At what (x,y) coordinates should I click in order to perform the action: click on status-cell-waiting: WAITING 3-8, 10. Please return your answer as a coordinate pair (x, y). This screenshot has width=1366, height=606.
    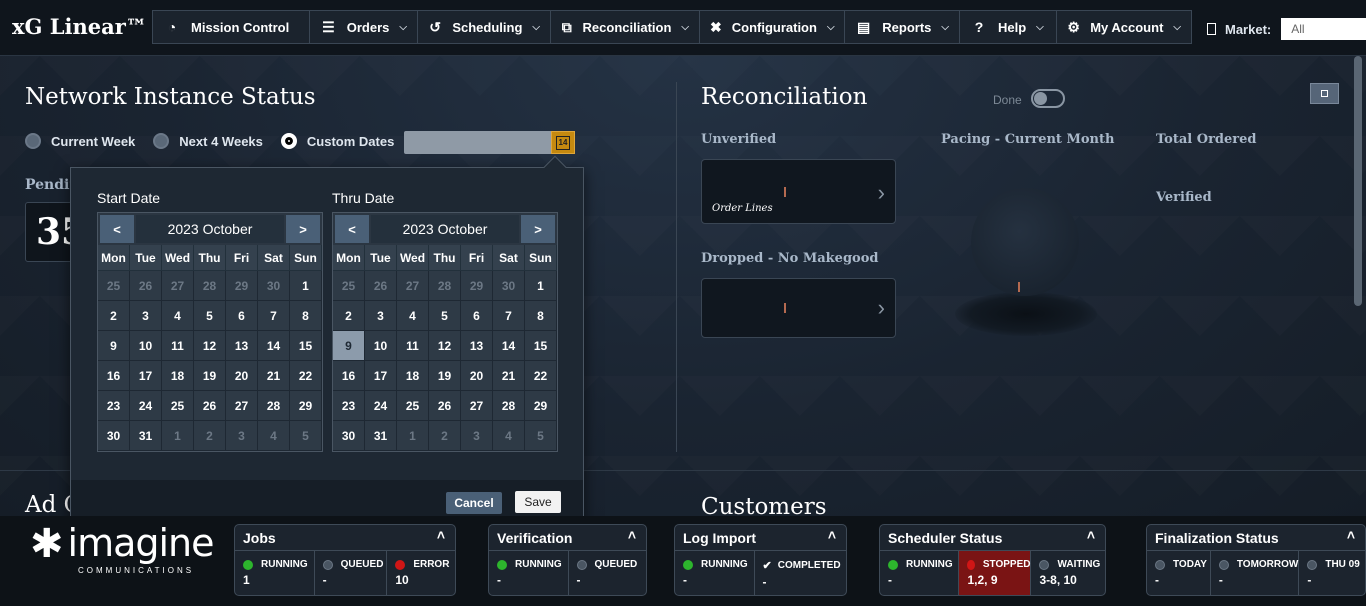
    Looking at the image, I should click on (1068, 573).